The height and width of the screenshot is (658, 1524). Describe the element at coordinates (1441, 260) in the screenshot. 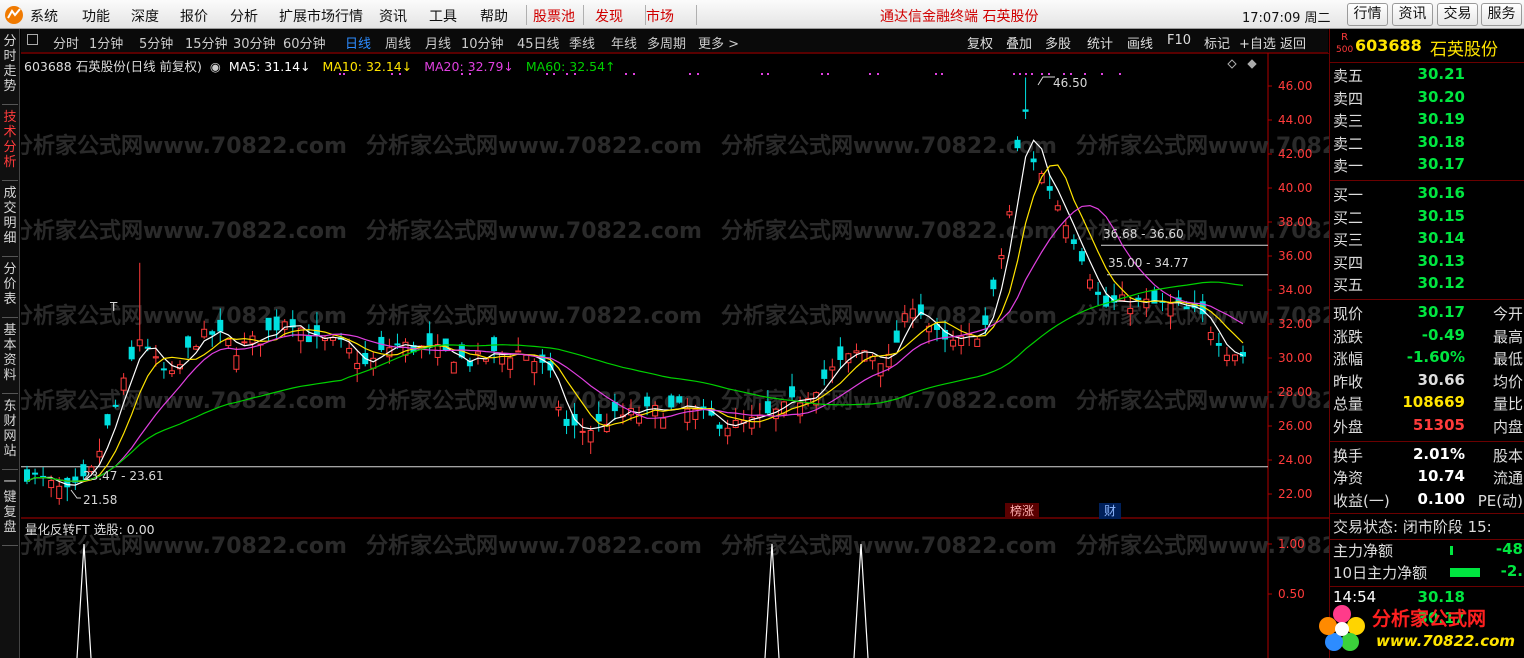

I see `bid-price: 30.13` at that location.